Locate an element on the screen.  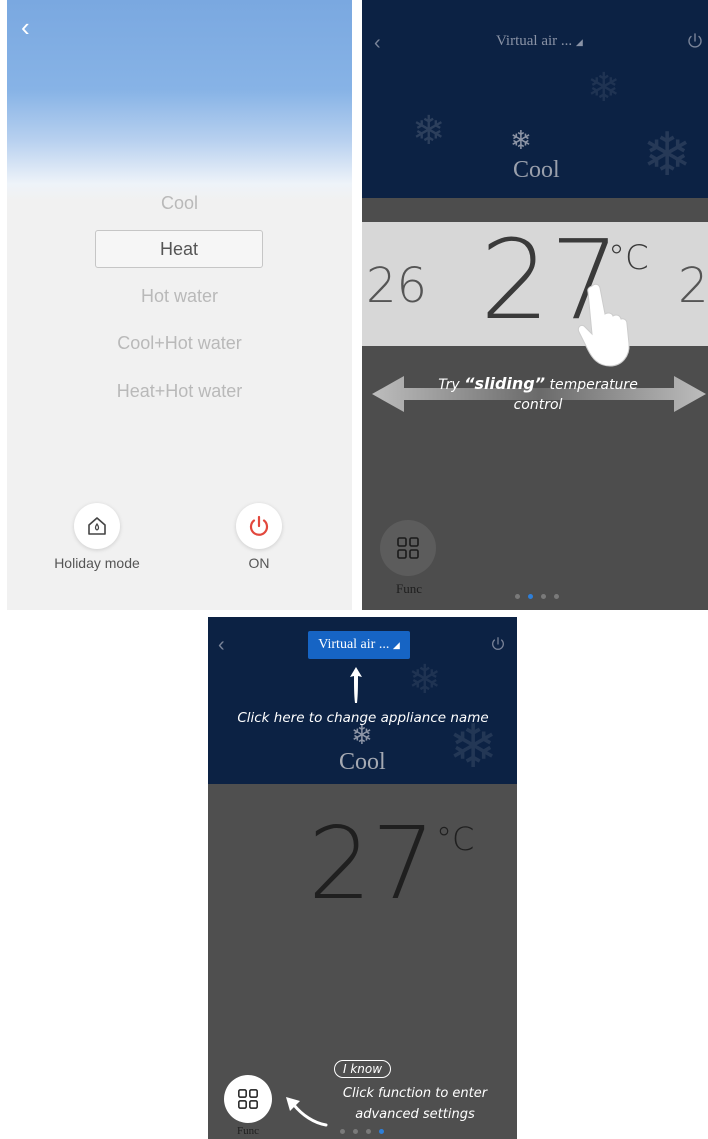
temp-current: 27 is located at coordinates (372, 863).